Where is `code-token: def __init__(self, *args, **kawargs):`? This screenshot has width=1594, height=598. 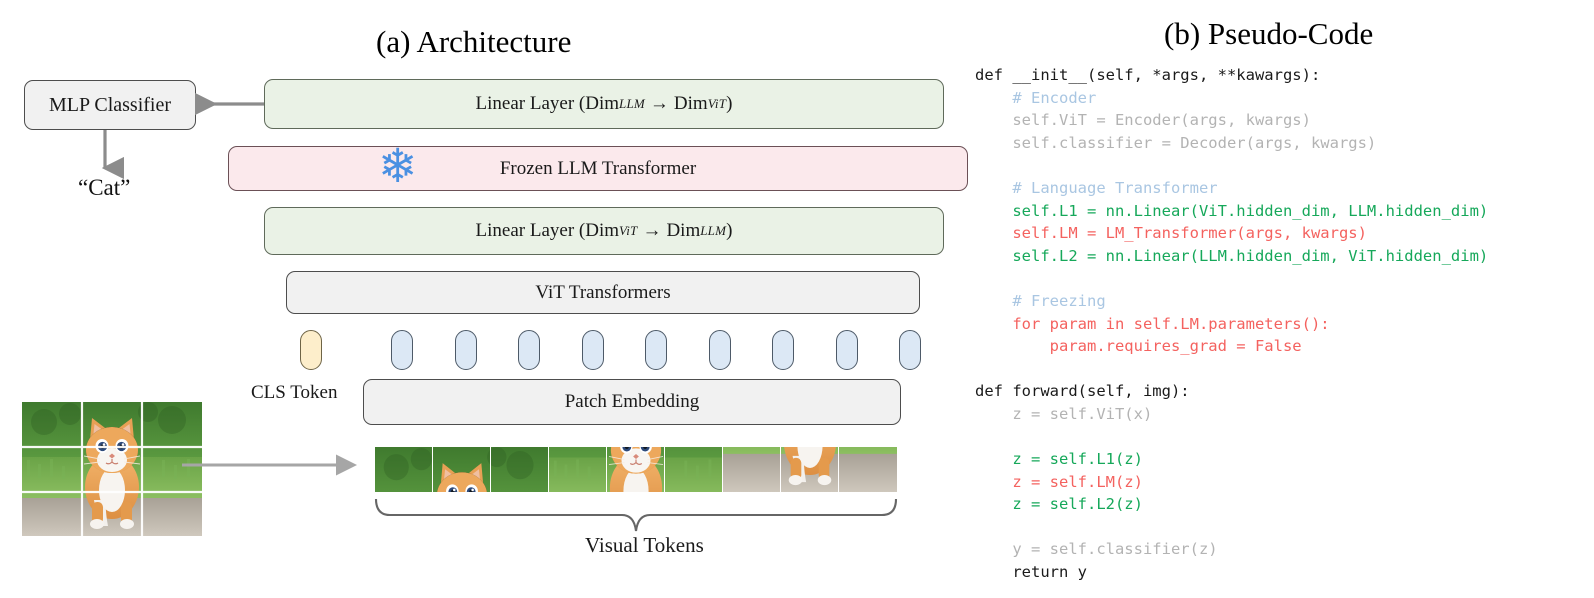
code-token: def __init__(self, *args, **kawargs): is located at coordinates (1148, 75).